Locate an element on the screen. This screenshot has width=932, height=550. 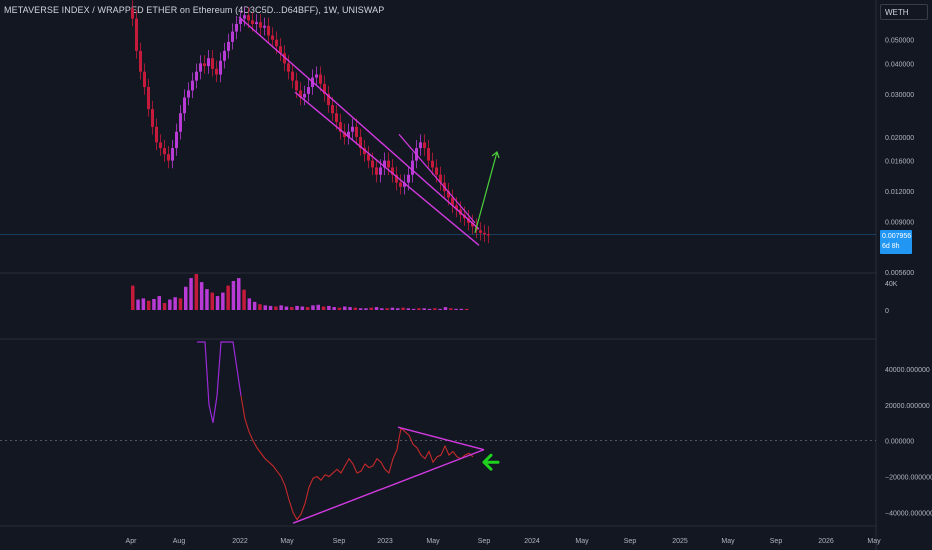
time-tick-label: 2022 is located at coordinates (240, 541).